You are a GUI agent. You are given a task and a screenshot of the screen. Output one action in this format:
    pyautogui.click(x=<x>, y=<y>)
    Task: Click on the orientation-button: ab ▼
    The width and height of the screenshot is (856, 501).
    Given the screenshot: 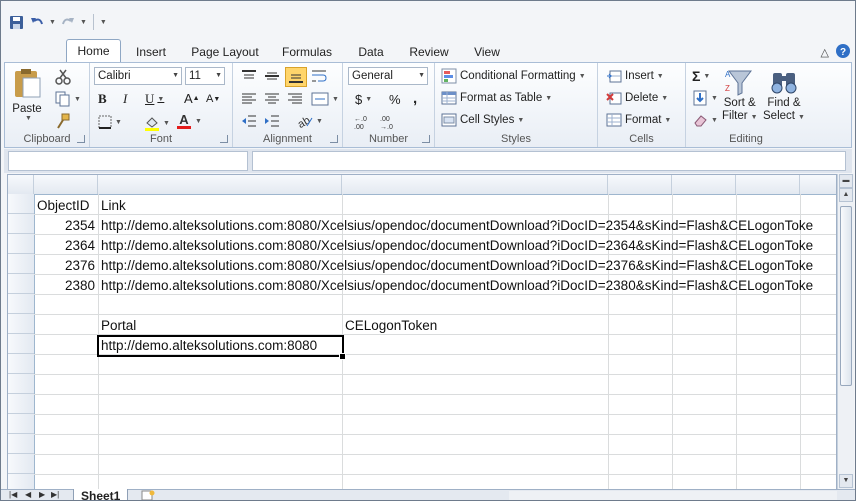 What is the action you would take?
    pyautogui.click(x=309, y=121)
    